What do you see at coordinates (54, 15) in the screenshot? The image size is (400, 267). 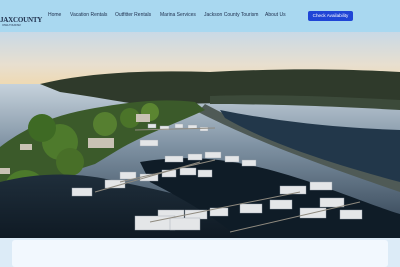 I see `nav-home-link: Home` at bounding box center [54, 15].